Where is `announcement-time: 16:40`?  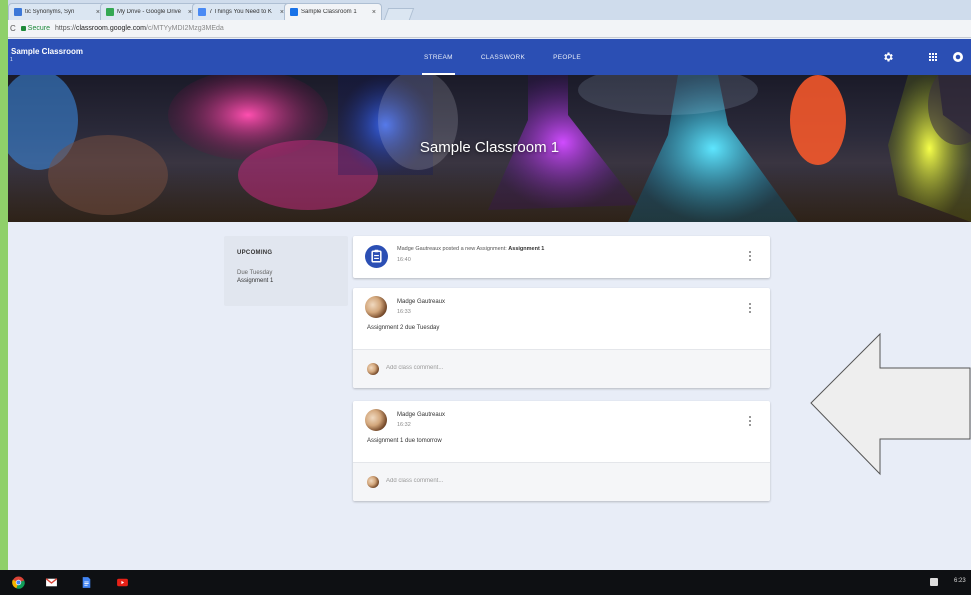 announcement-time: 16:40 is located at coordinates (404, 260).